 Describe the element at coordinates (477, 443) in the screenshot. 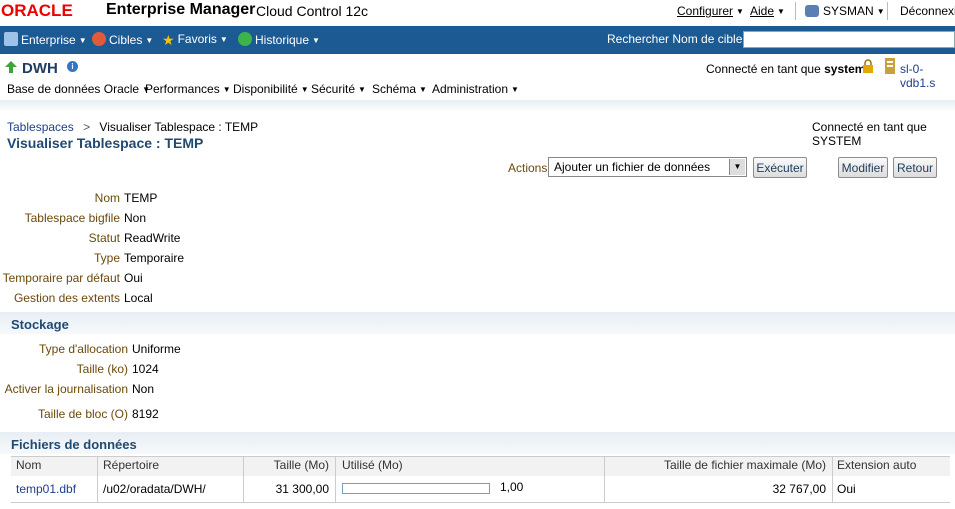

I see `datafiles-section-header` at that location.